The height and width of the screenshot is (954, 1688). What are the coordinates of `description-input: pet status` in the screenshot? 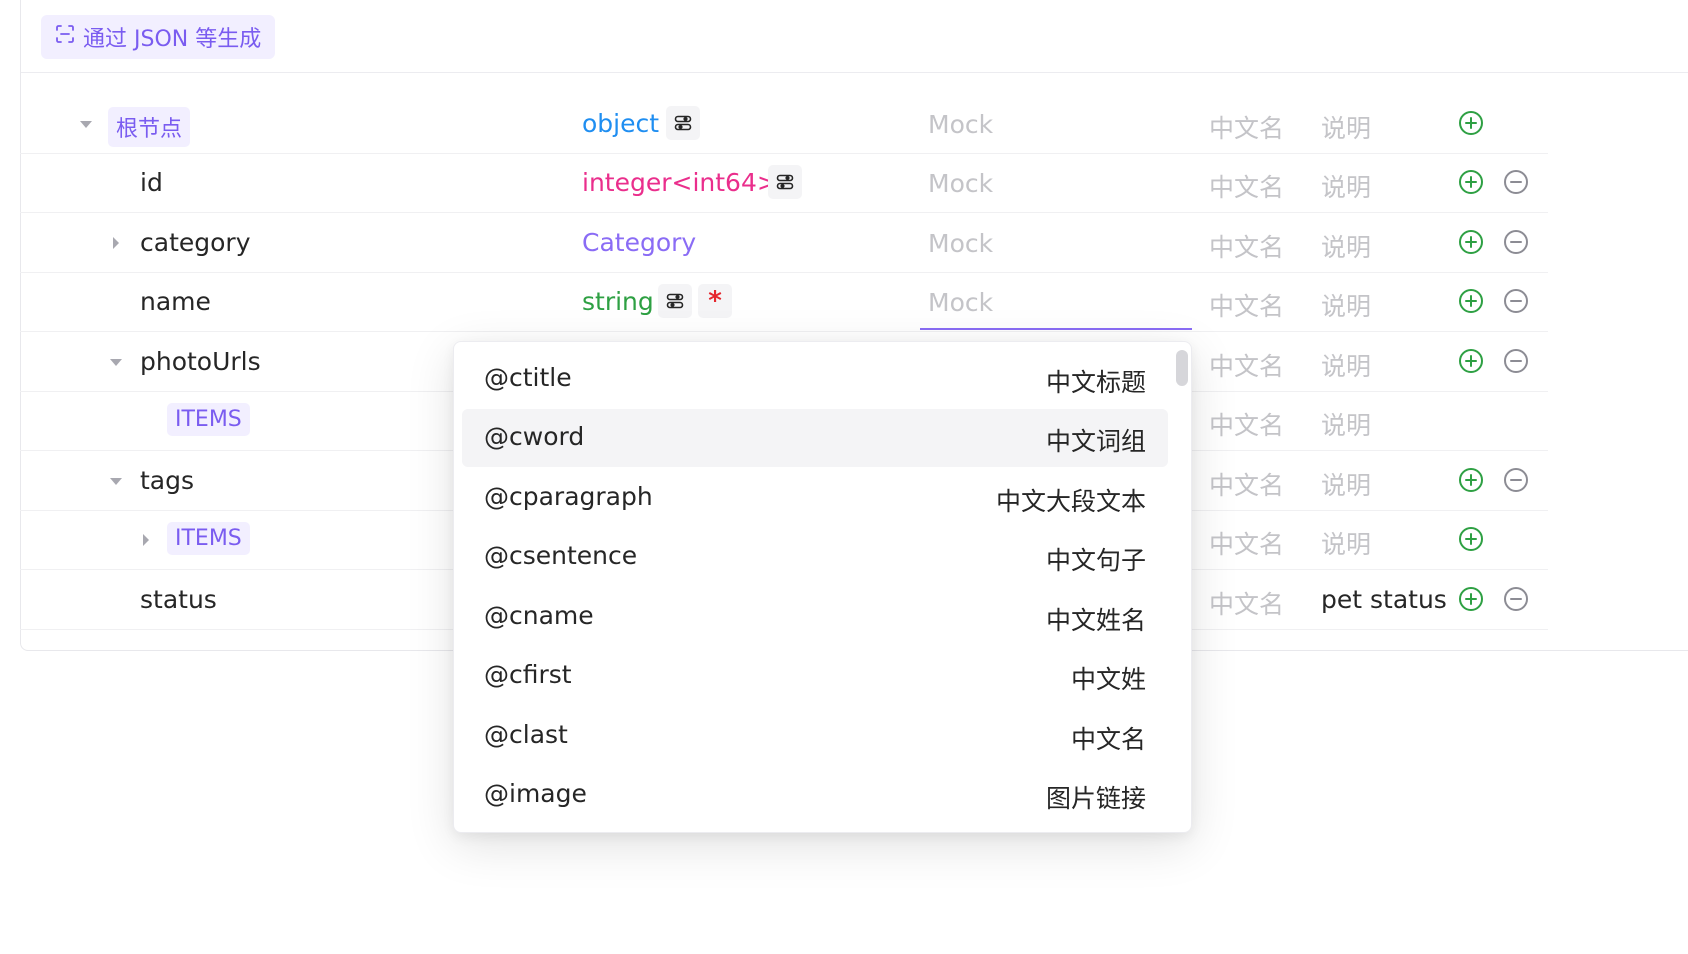 It's located at (1384, 599).